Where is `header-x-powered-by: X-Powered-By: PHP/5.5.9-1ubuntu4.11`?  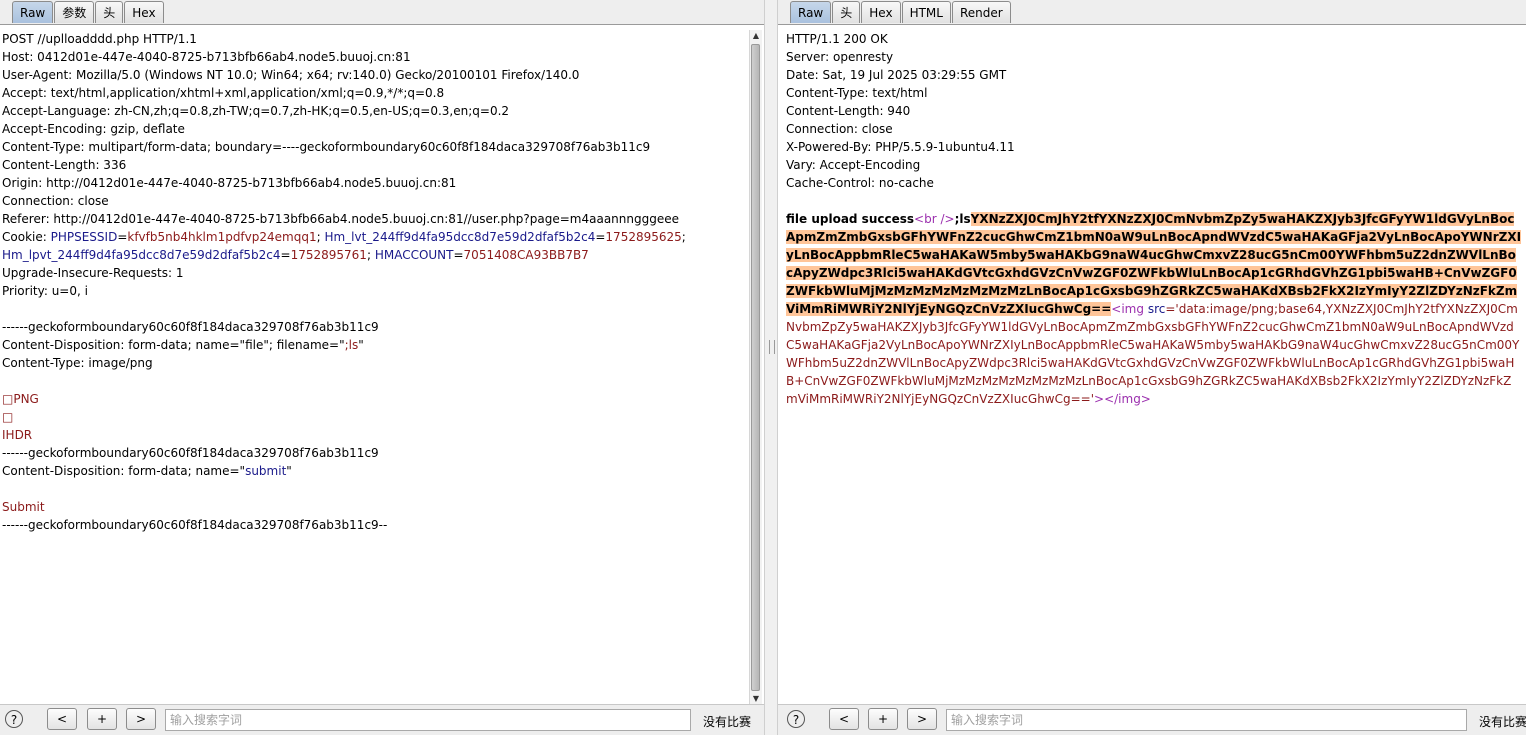 header-x-powered-by: X-Powered-By: PHP/5.5.9-1ubuntu4.11 is located at coordinates (900, 147).